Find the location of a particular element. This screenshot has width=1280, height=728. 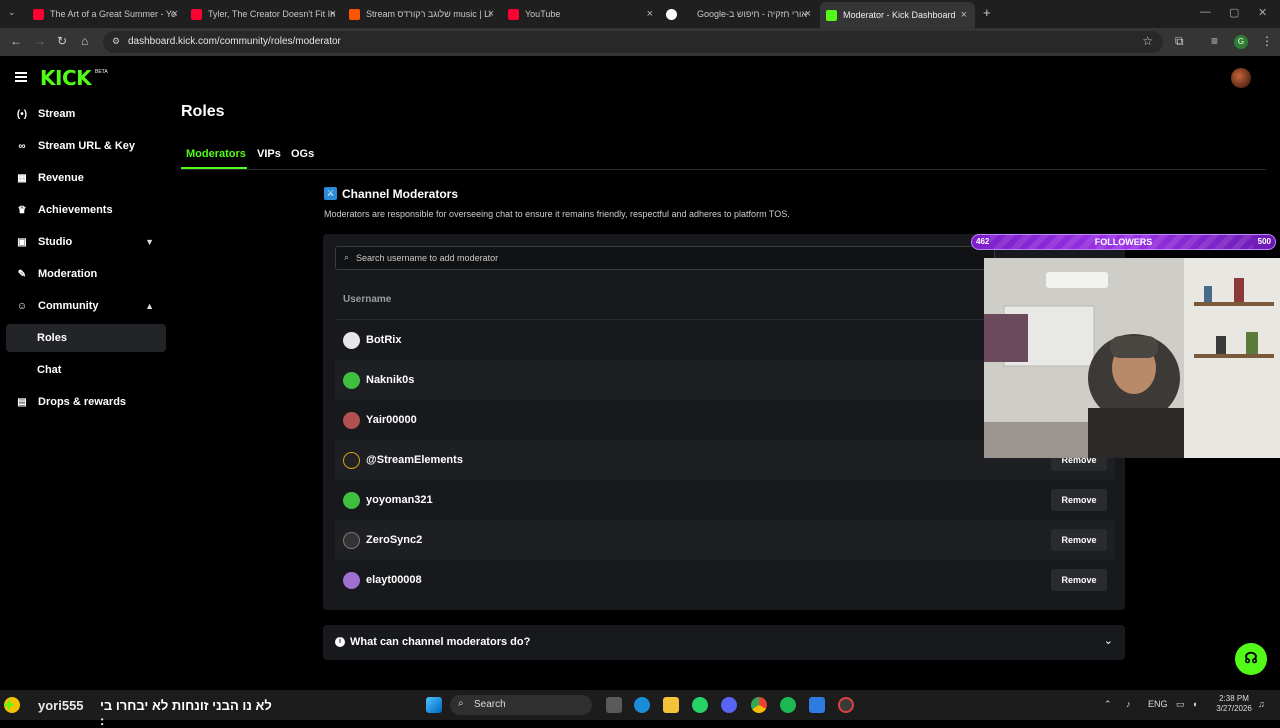

moderator-username: @StreamElements is located at coordinates (414, 460).